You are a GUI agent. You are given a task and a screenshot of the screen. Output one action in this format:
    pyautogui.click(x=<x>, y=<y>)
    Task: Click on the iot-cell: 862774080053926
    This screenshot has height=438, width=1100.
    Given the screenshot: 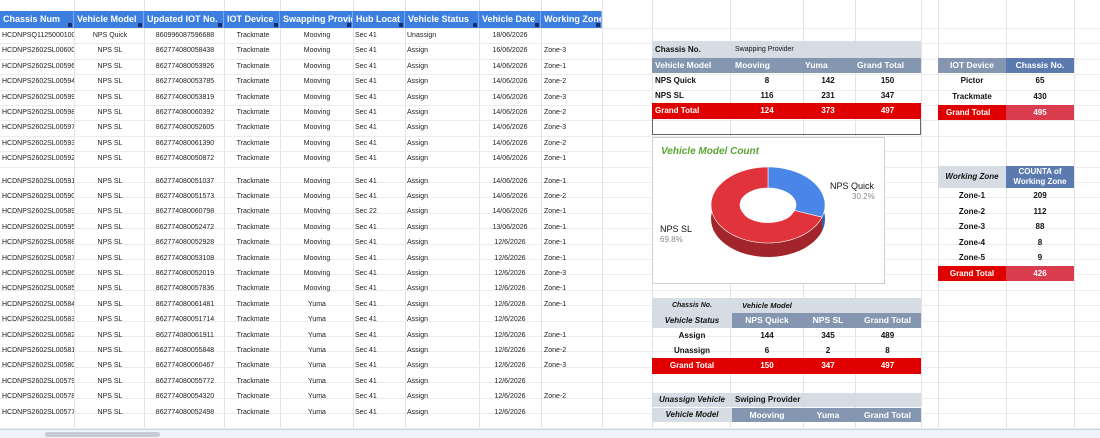 What is the action you would take?
    pyautogui.click(x=185, y=66)
    